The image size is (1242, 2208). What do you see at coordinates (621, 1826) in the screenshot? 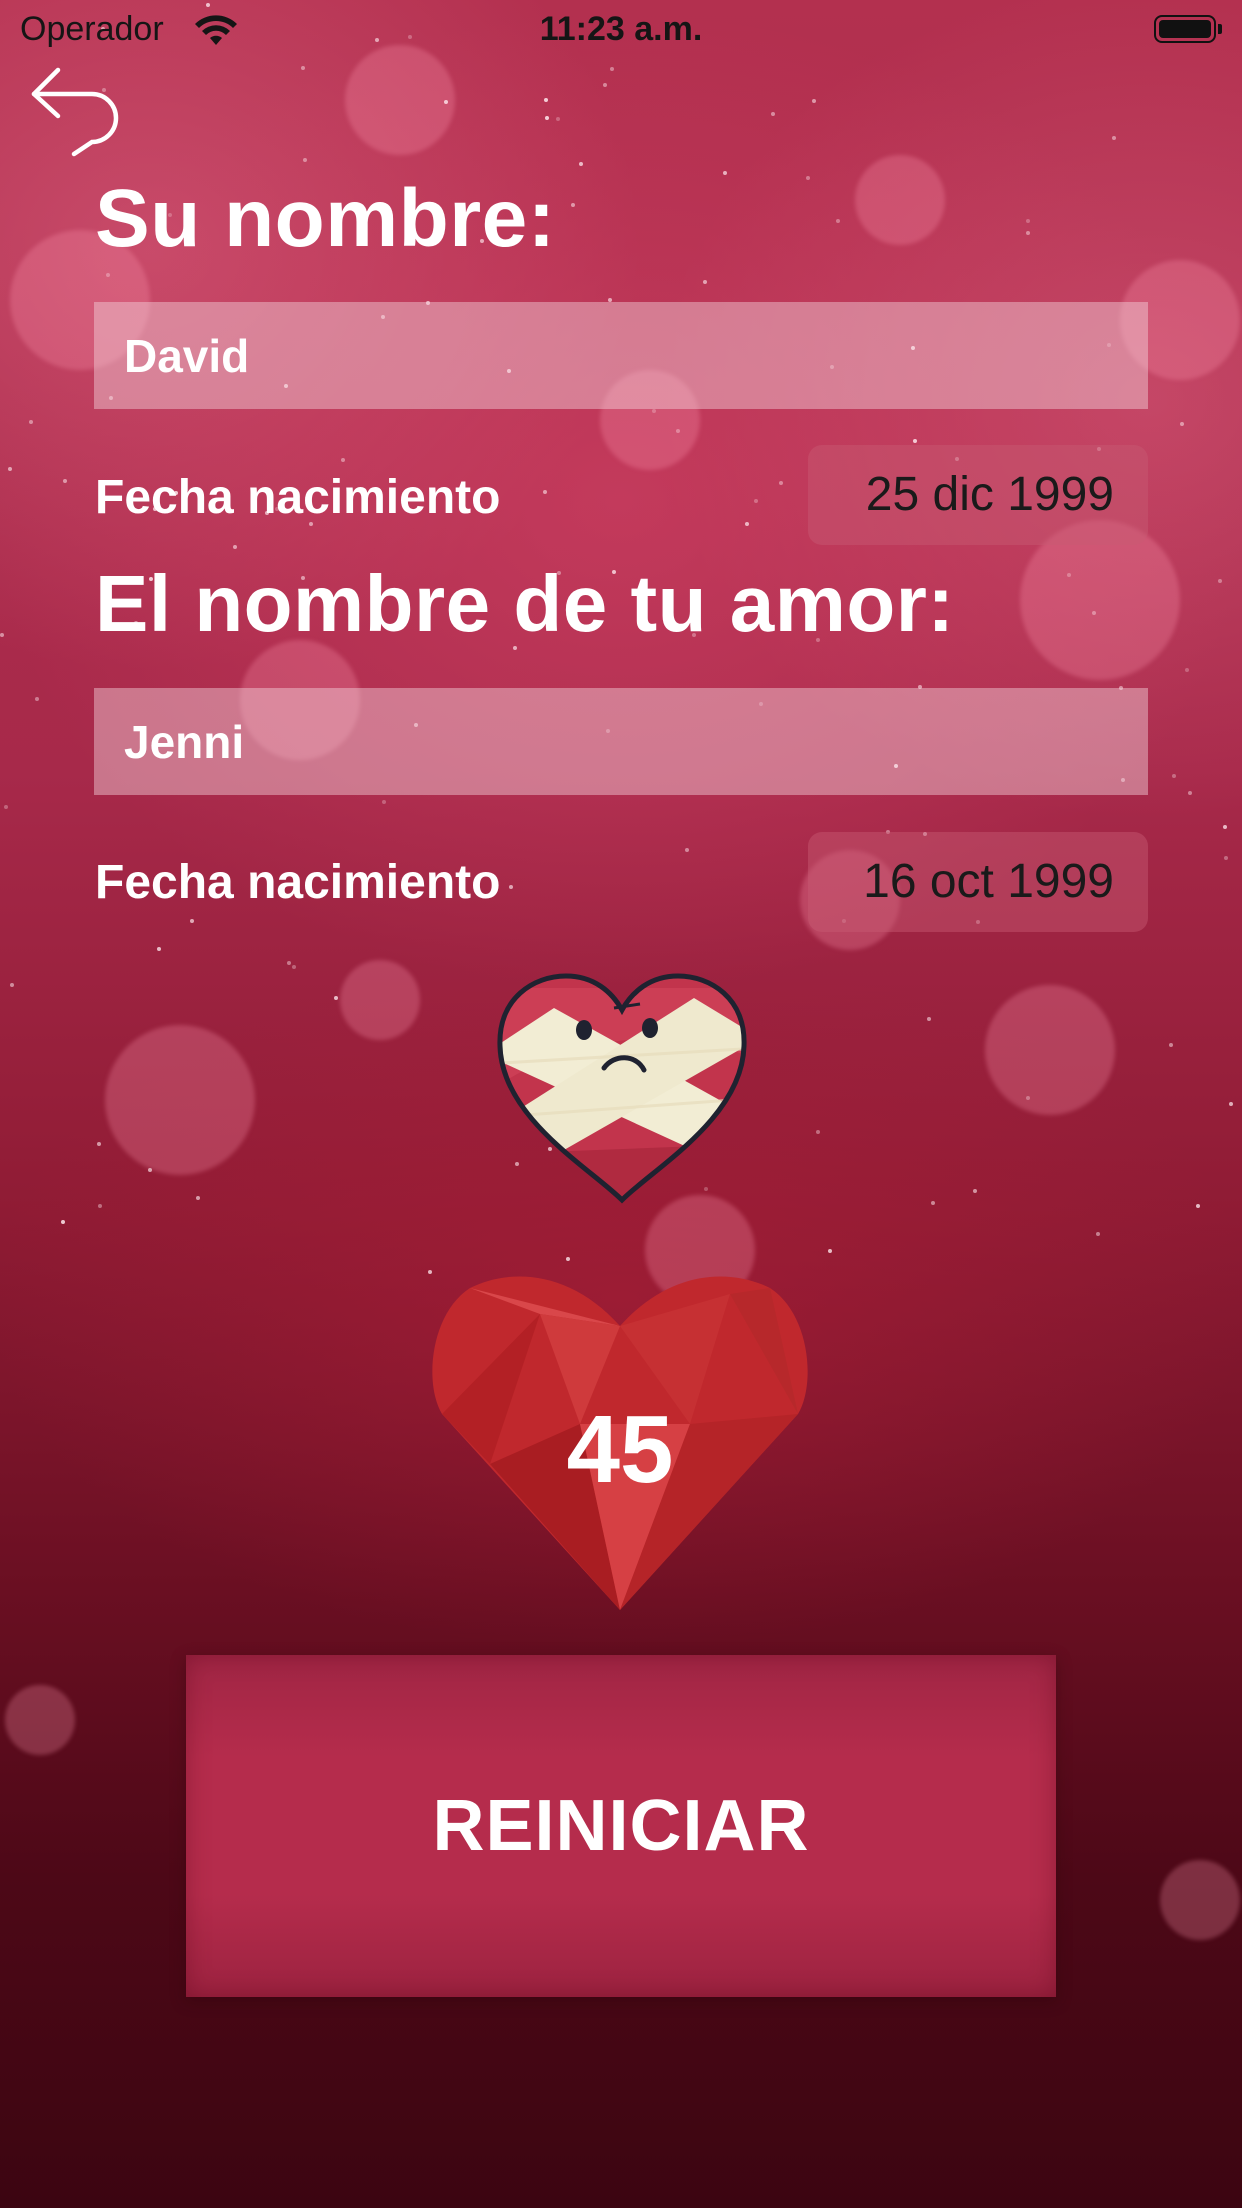
I see `reset-button: REINICIAR` at bounding box center [621, 1826].